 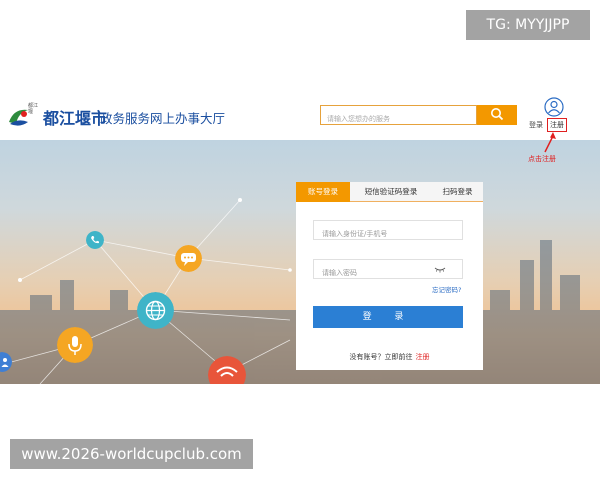 What do you see at coordinates (423, 357) in the screenshot?
I see `panel-register-link: 注册` at bounding box center [423, 357].